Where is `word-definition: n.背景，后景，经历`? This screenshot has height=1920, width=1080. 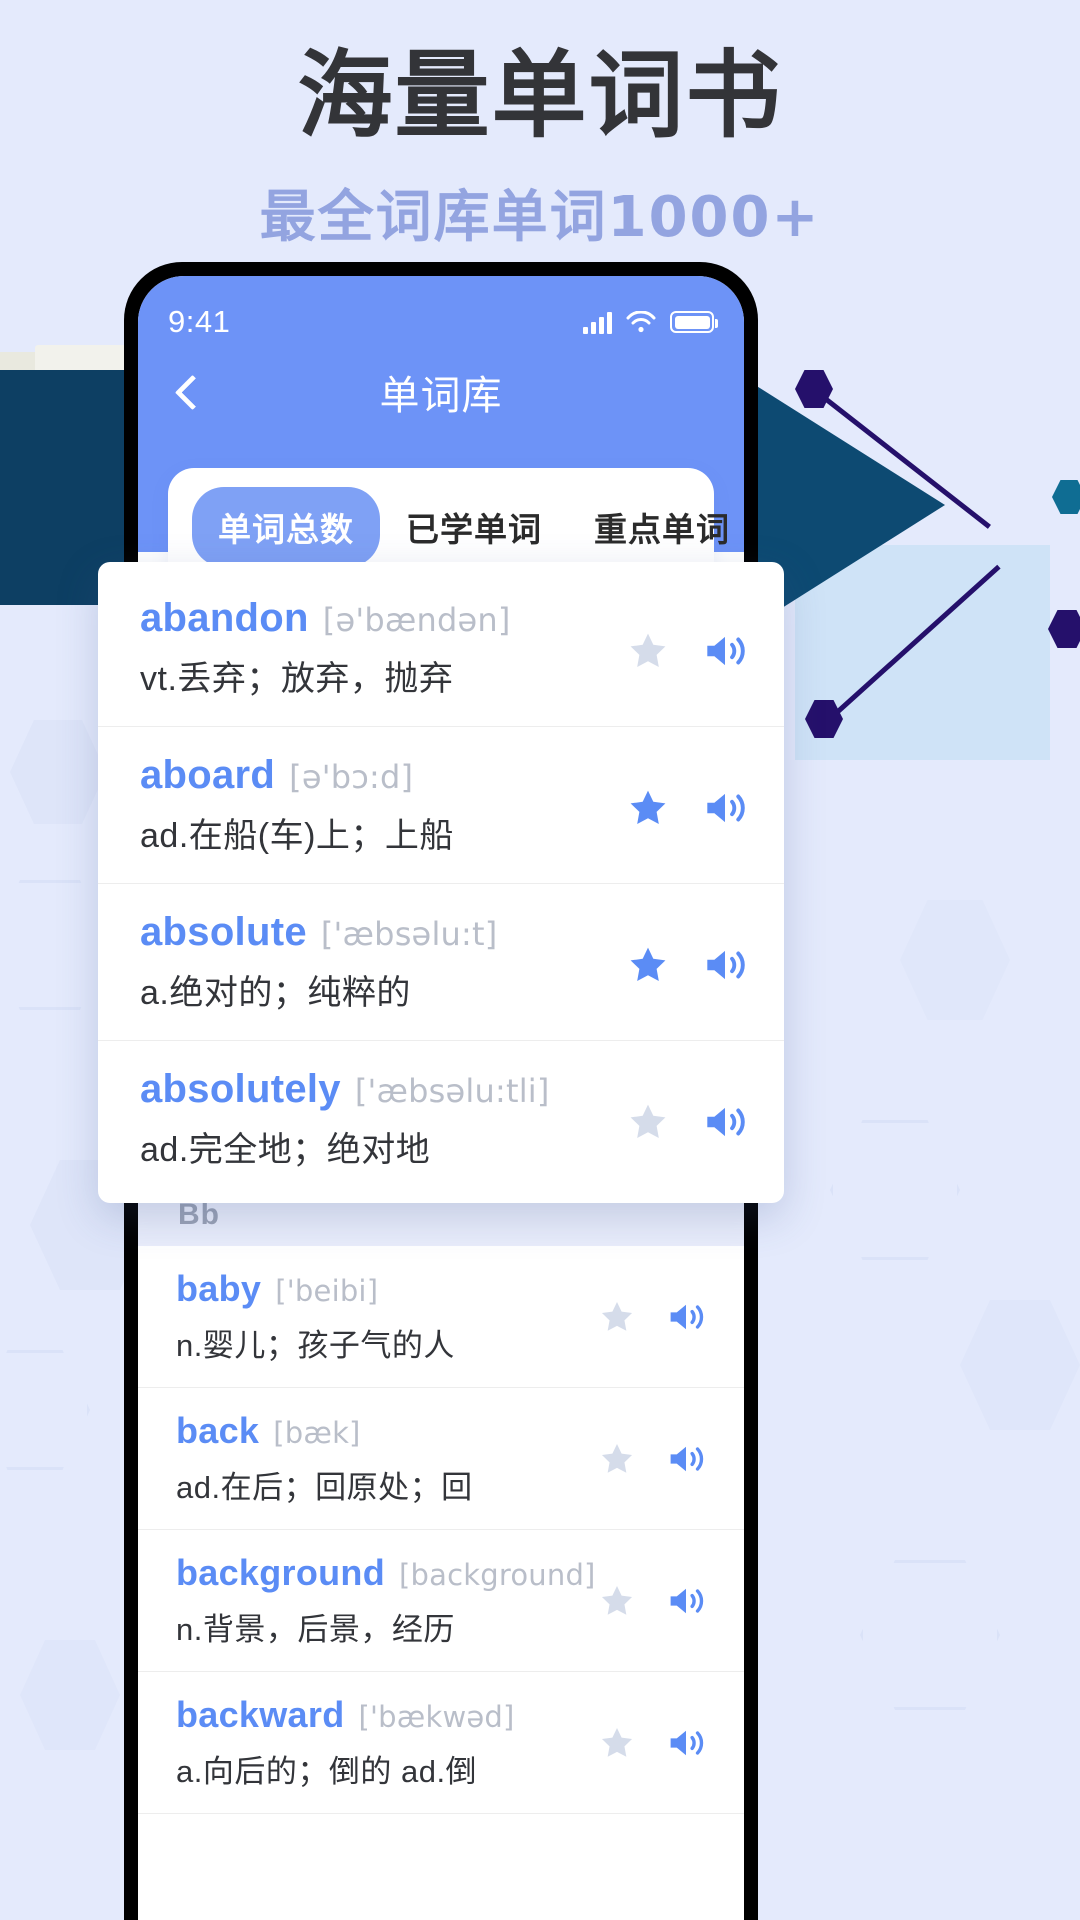 word-definition: n.背景，后景，经历 is located at coordinates (315, 1629).